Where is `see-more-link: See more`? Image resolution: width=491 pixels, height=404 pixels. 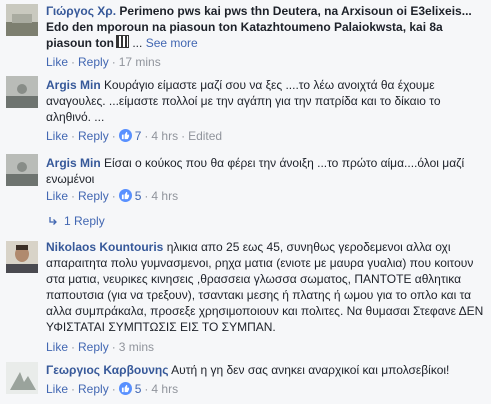
see-more-link: See more is located at coordinates (172, 43).